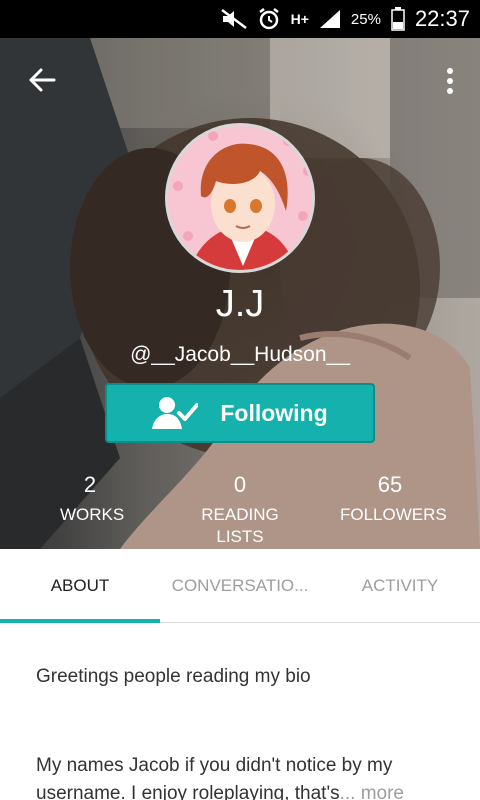  Describe the element at coordinates (365, 19) in the screenshot. I see `battery-percent: 25%` at that location.